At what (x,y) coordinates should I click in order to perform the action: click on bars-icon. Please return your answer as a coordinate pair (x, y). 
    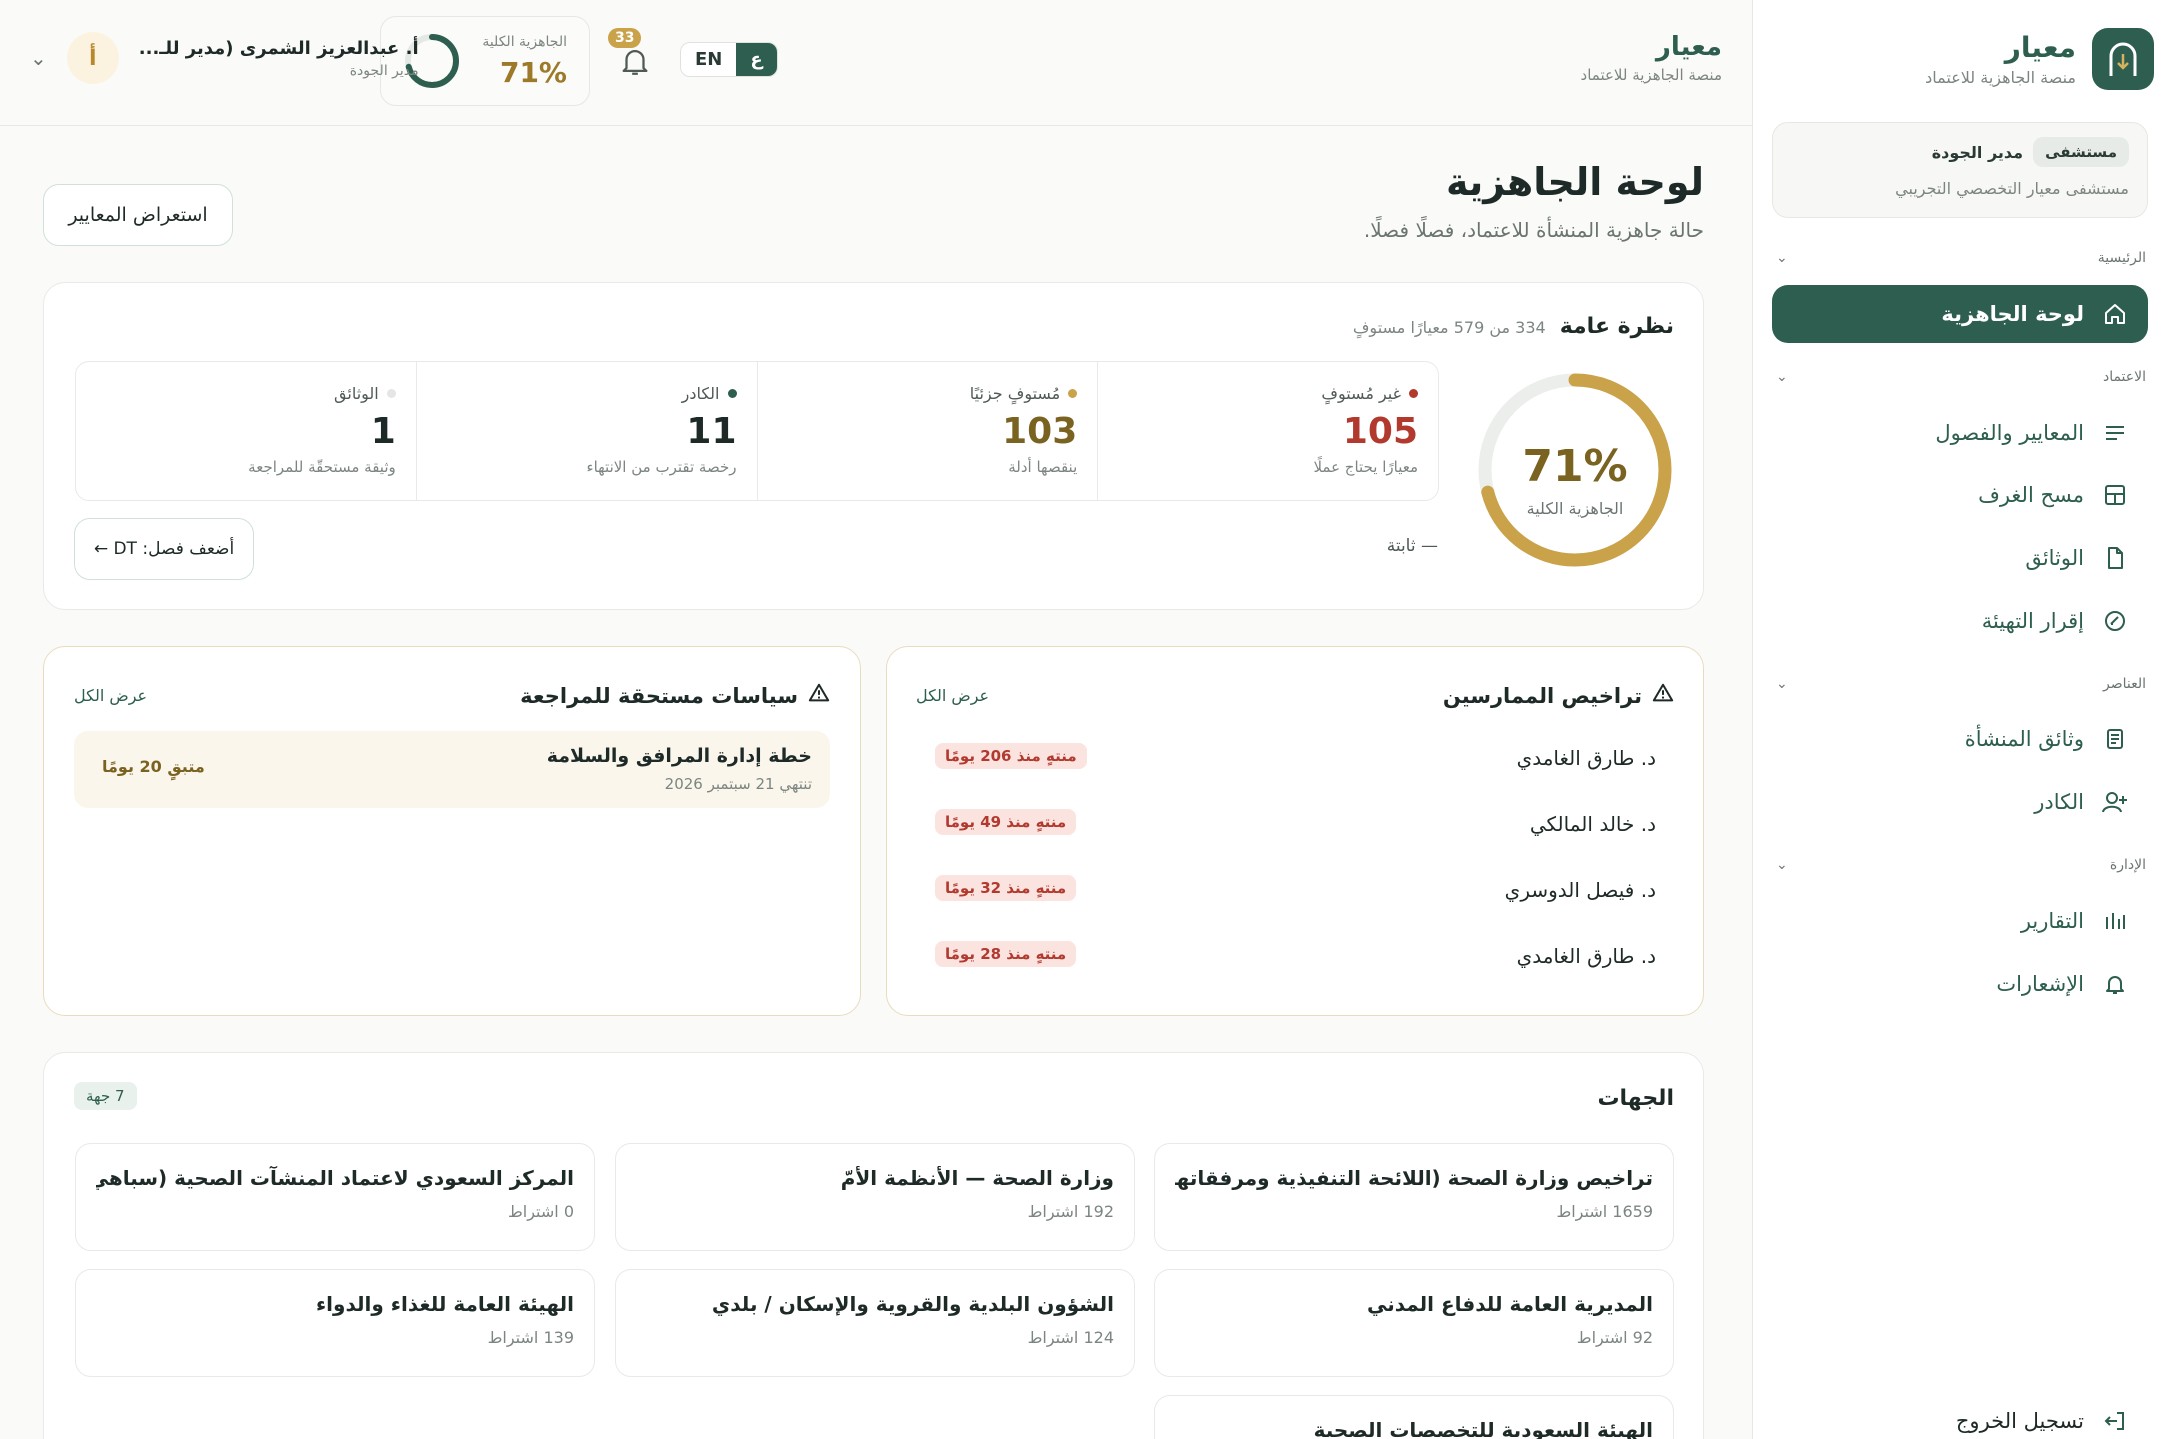
    Looking at the image, I should click on (2115, 921).